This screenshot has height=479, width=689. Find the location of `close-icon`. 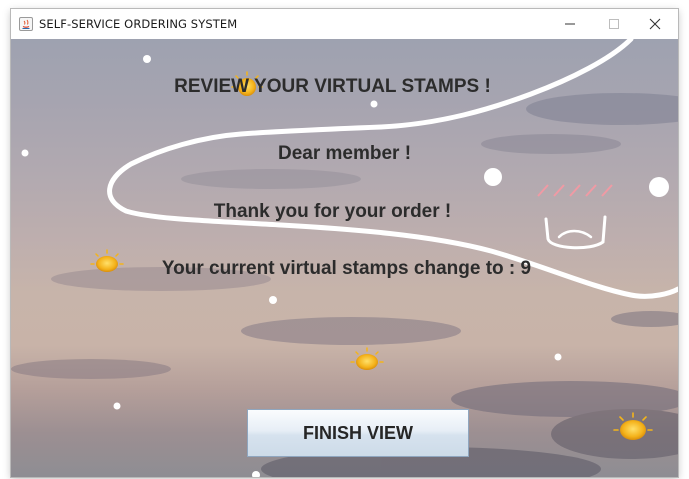

close-icon is located at coordinates (655, 24).